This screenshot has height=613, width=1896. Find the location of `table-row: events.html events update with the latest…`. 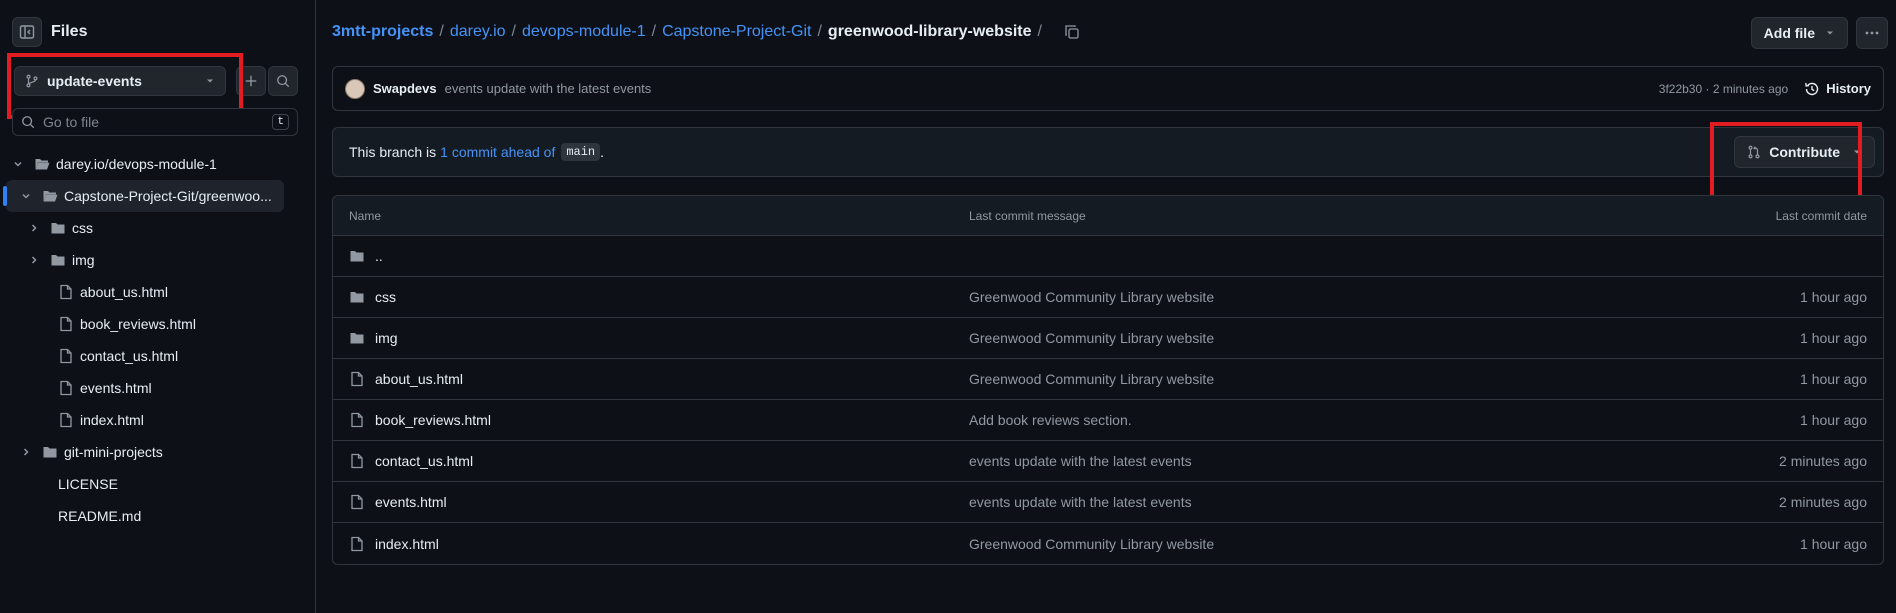

table-row: events.html events update with the latest… is located at coordinates (1108, 502).